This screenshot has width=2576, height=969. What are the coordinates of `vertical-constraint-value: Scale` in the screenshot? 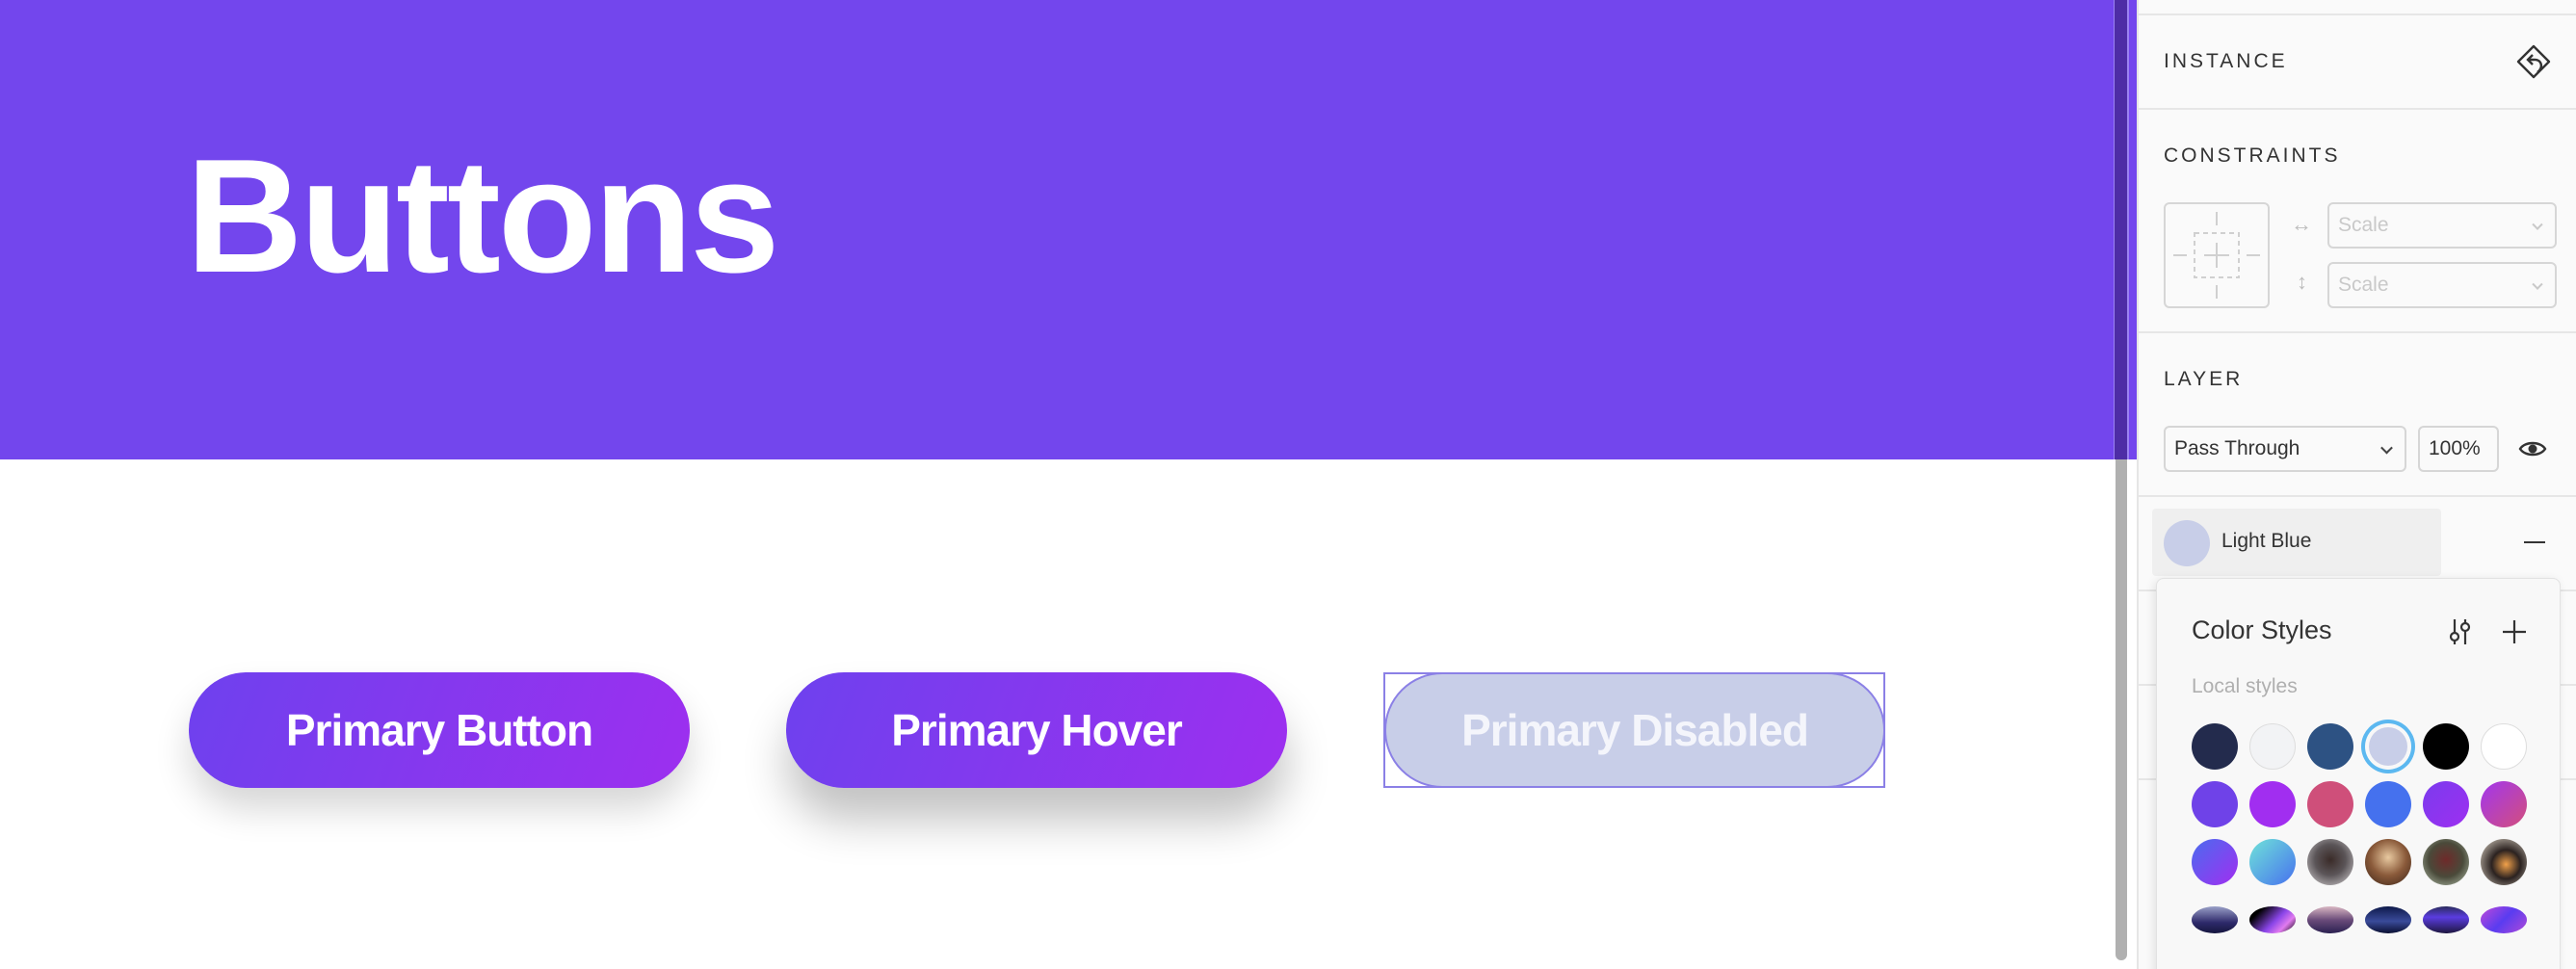 It's located at (2364, 285).